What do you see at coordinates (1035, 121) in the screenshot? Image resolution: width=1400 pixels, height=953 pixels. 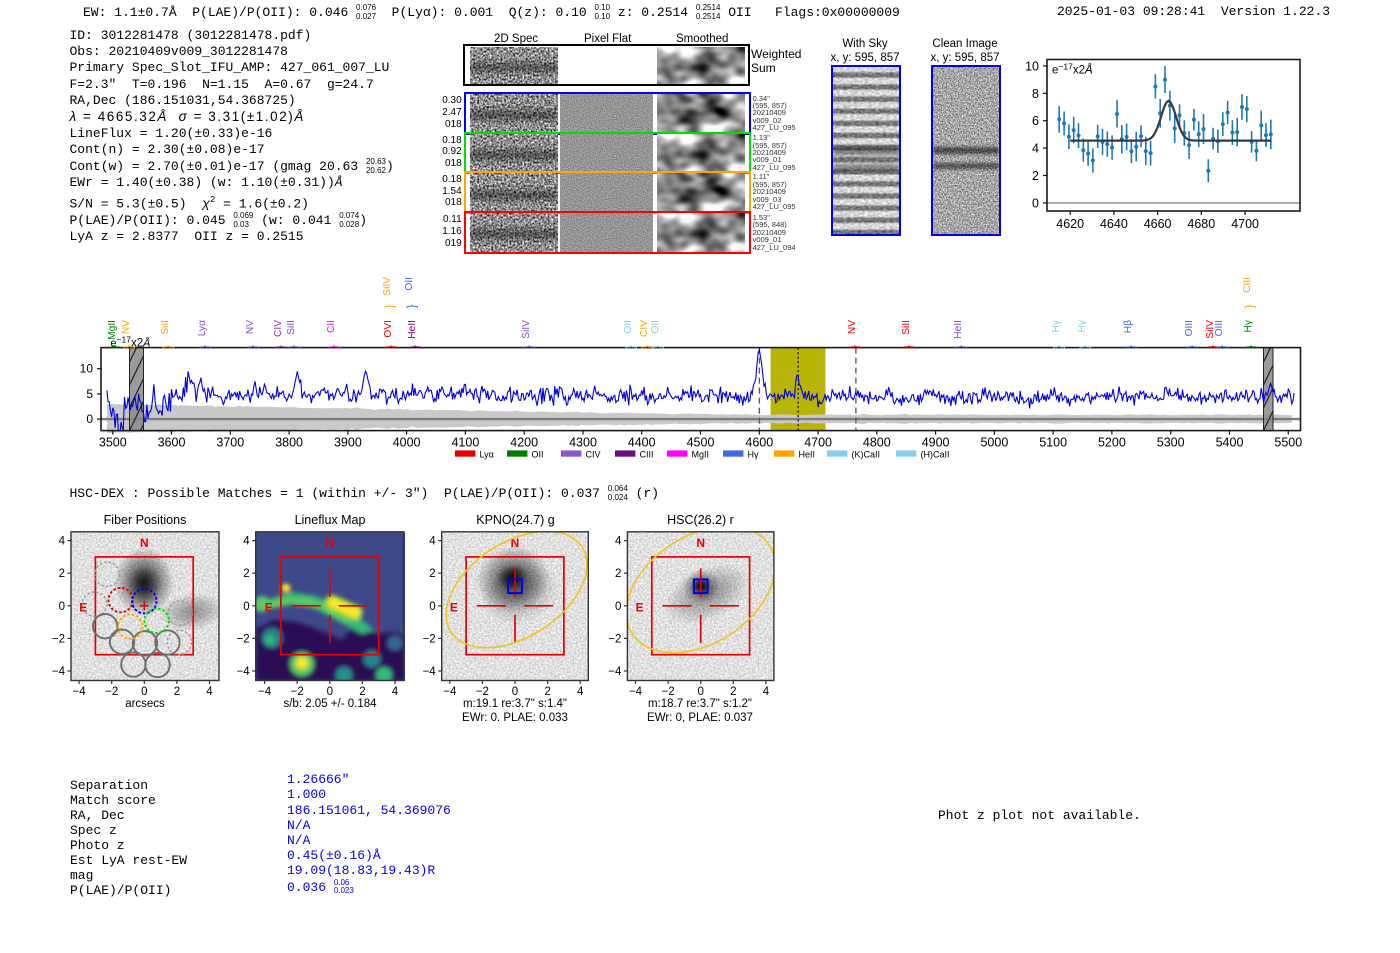 I see `svg-text: 6` at bounding box center [1035, 121].